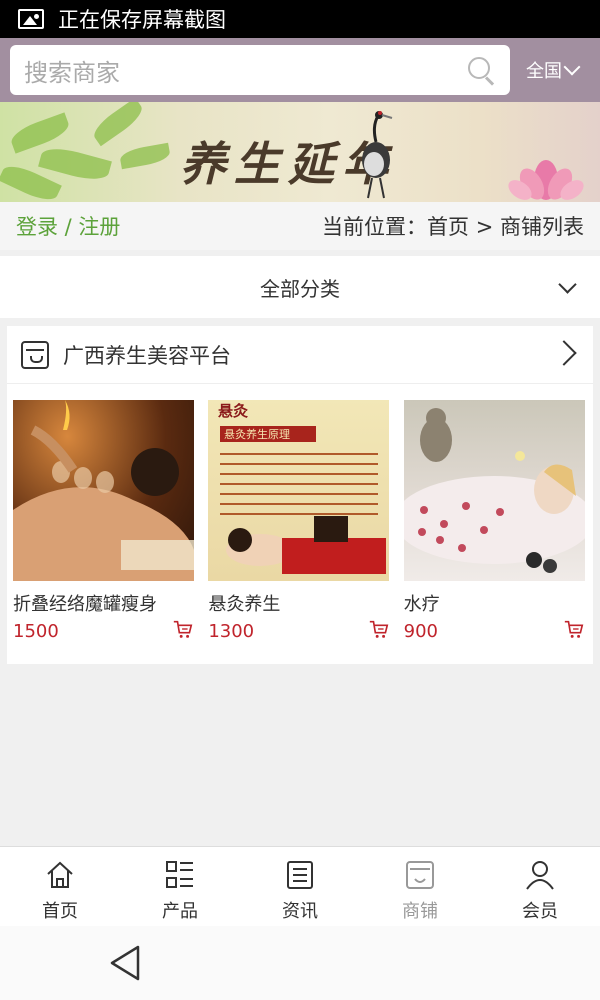 This screenshot has width=600, height=1000. I want to click on tab-label: 商铺, so click(420, 911).